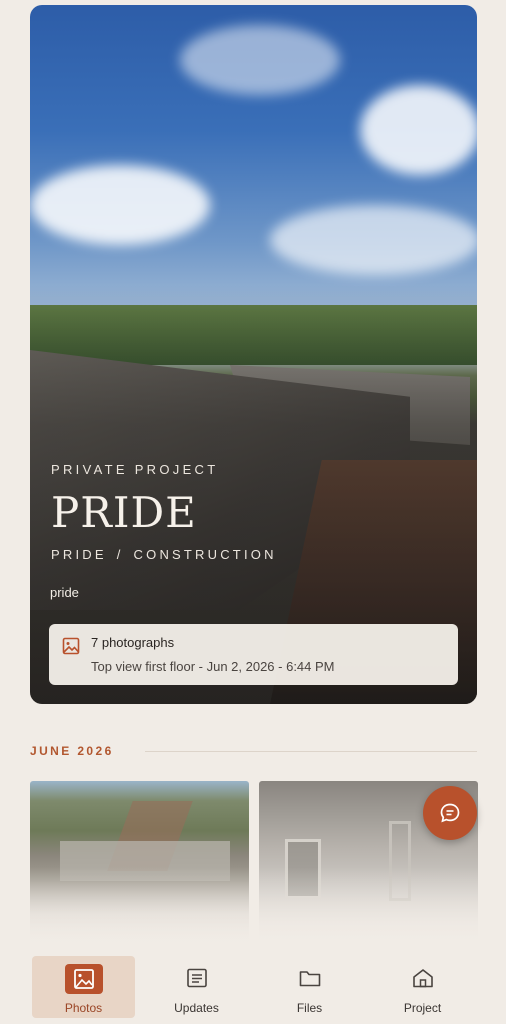 The image size is (506, 1024). Describe the element at coordinates (71, 646) in the screenshot. I see `image-icon` at that location.